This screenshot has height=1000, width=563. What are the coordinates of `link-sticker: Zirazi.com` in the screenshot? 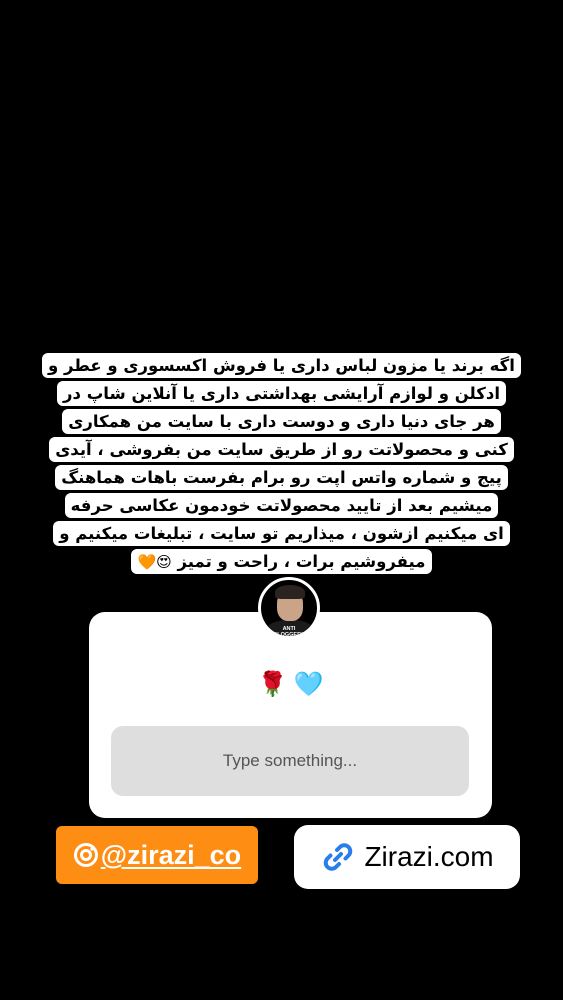 It's located at (407, 857).